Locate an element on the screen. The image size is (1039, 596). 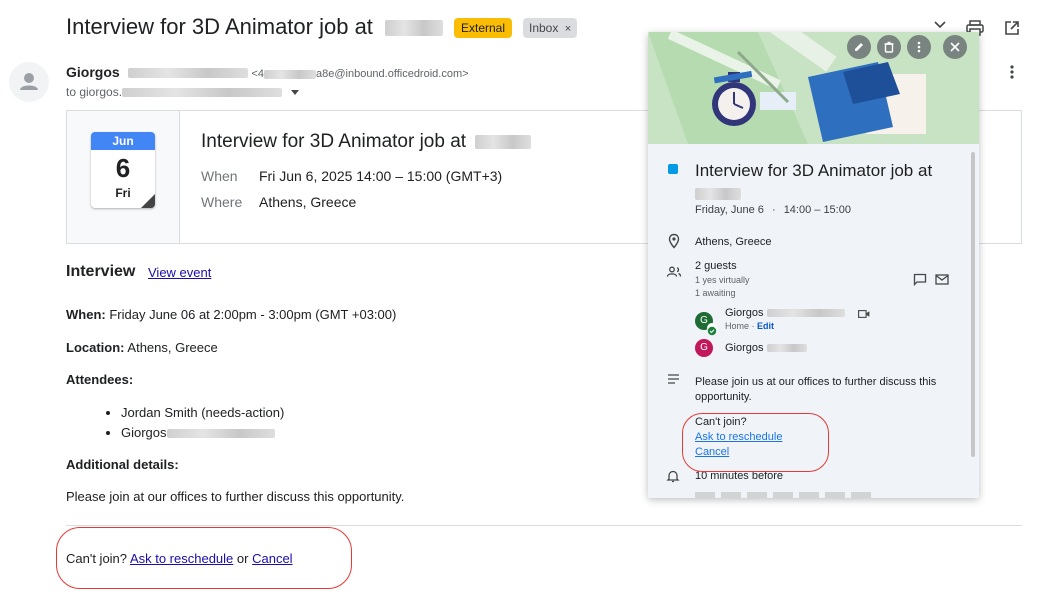
body-attendees-label: Attendees: is located at coordinates (99, 379).